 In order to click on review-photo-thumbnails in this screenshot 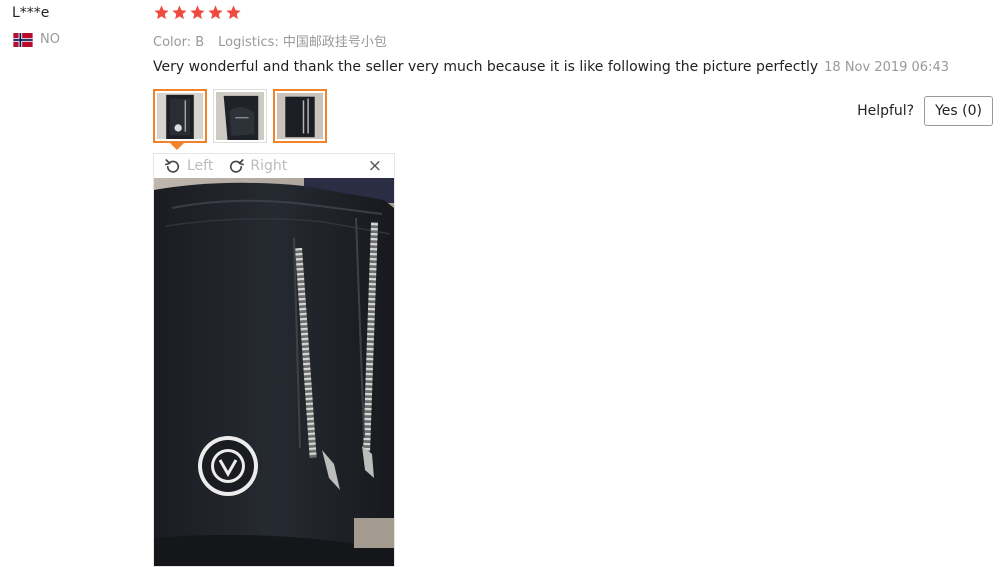, I will do `click(240, 116)`.